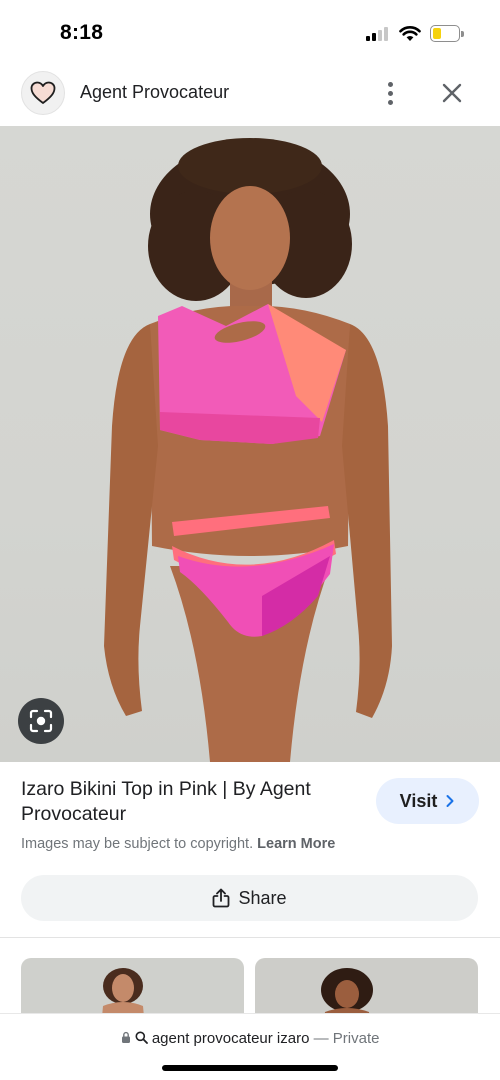  Describe the element at coordinates (154, 92) in the screenshot. I see `site-name: Agent Provocateur` at that location.